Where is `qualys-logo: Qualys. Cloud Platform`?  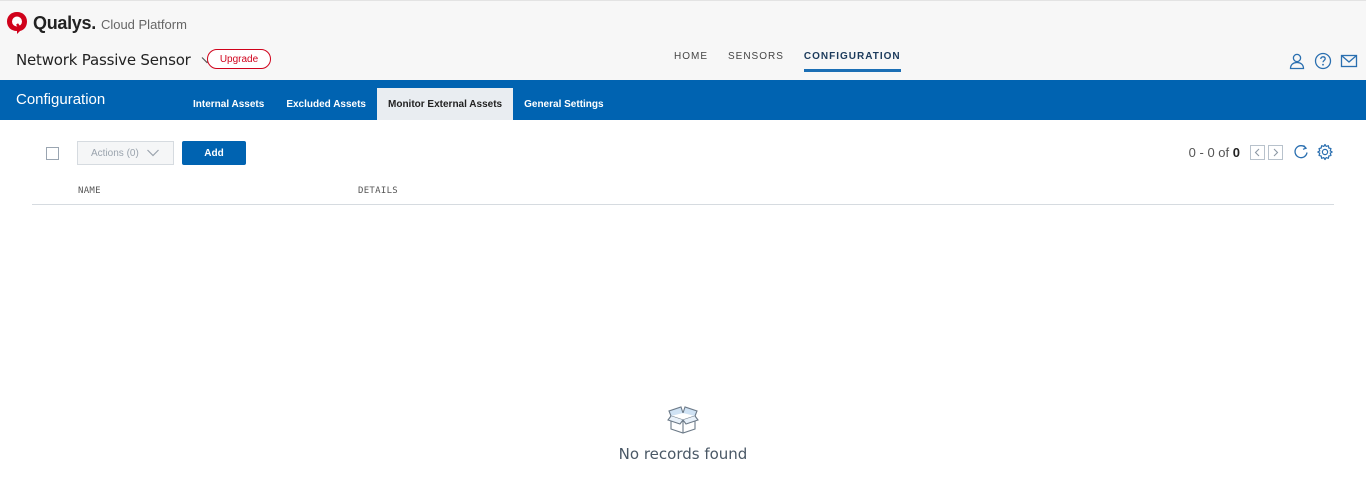 qualys-logo: Qualys. Cloud Platform is located at coordinates (96, 23).